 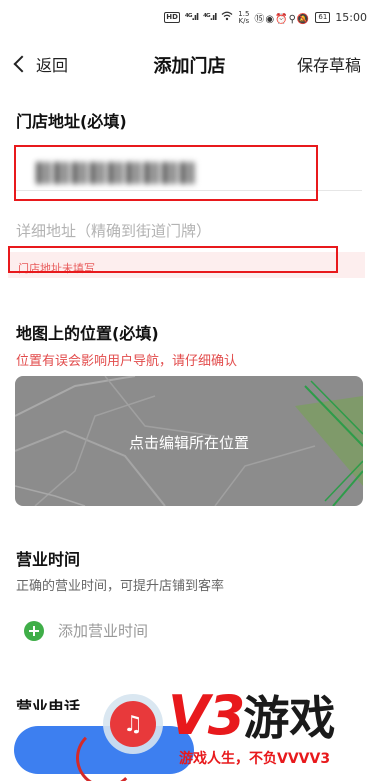 What do you see at coordinates (48, 704) in the screenshot?
I see `phone-section-title: 营业电话` at bounding box center [48, 704].